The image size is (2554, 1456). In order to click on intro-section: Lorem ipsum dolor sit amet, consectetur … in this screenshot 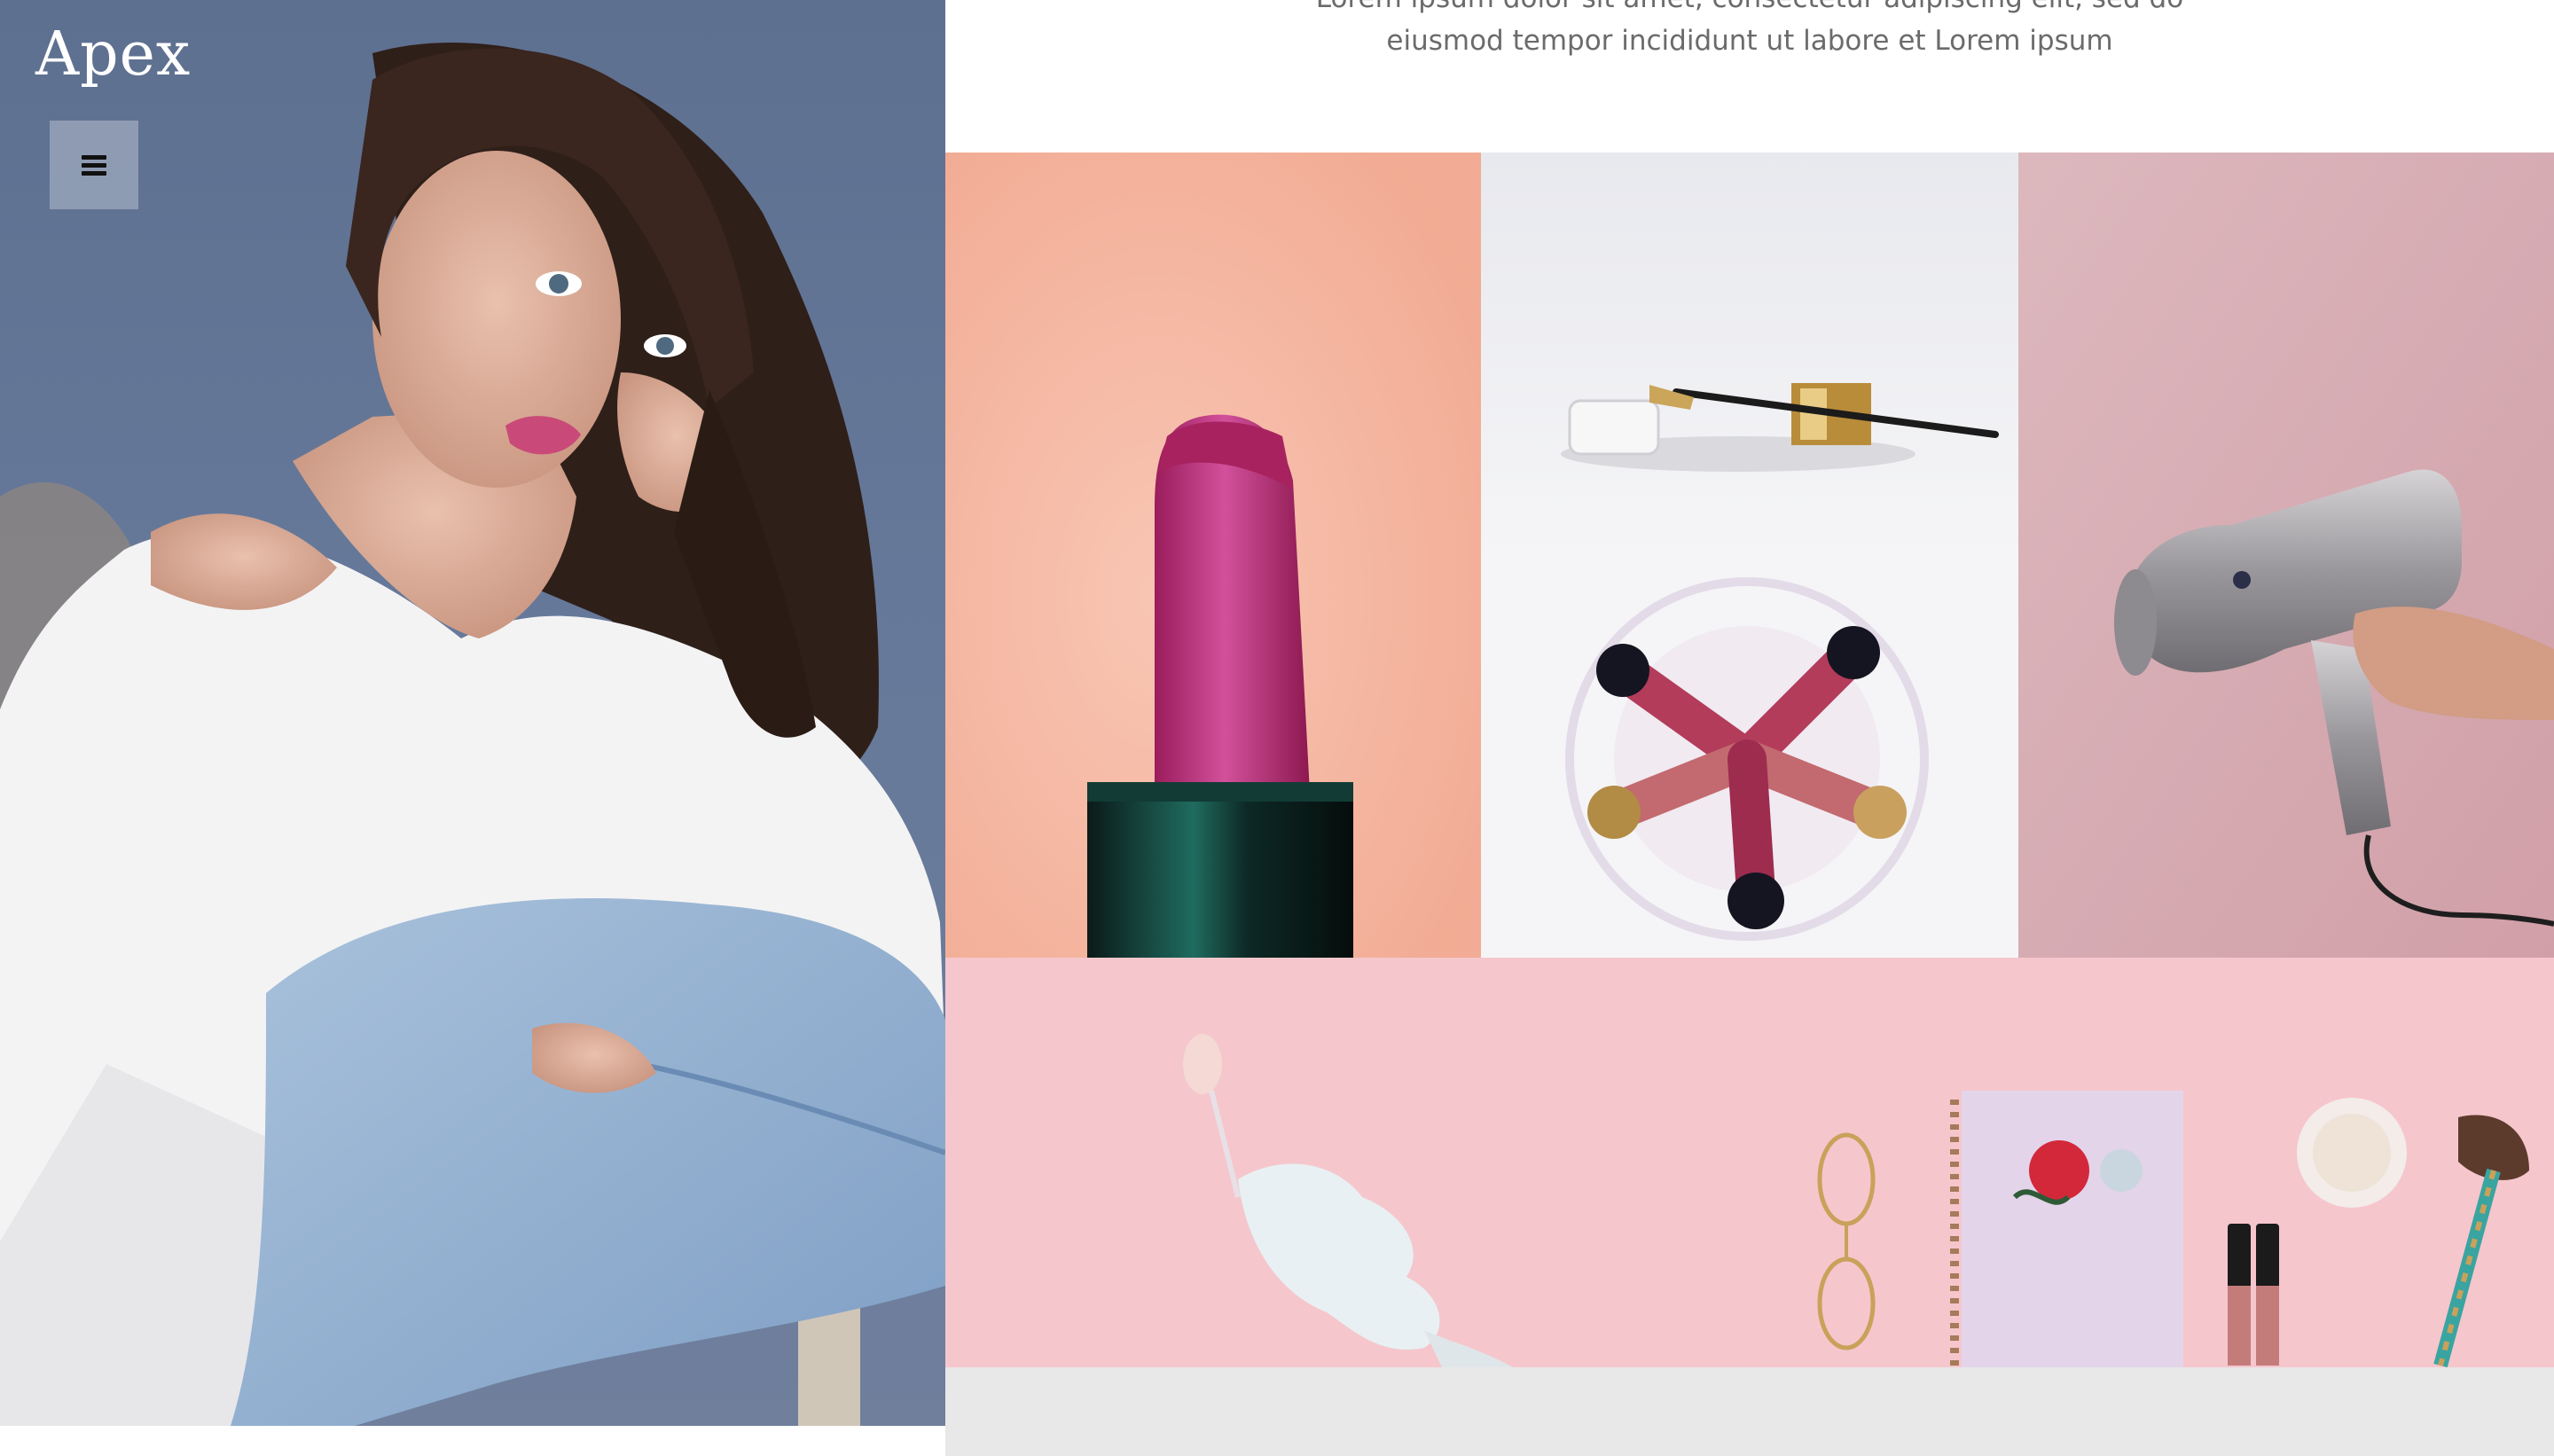, I will do `click(1749, 76)`.